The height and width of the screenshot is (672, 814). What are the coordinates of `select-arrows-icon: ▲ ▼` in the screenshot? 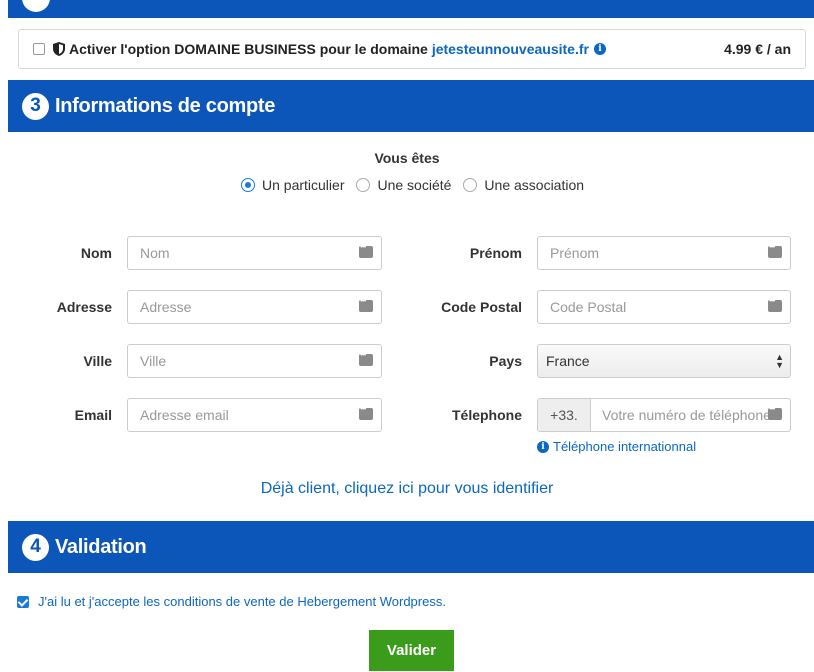 It's located at (779, 361).